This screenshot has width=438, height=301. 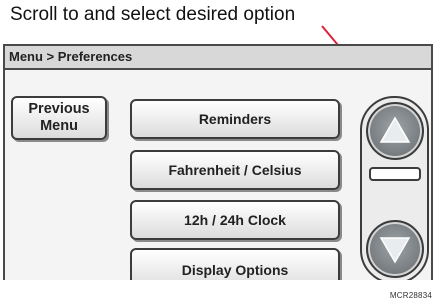 What do you see at coordinates (235, 170) in the screenshot?
I see `fahrenheit-celsius-button: Fahrenheit / Celsius` at bounding box center [235, 170].